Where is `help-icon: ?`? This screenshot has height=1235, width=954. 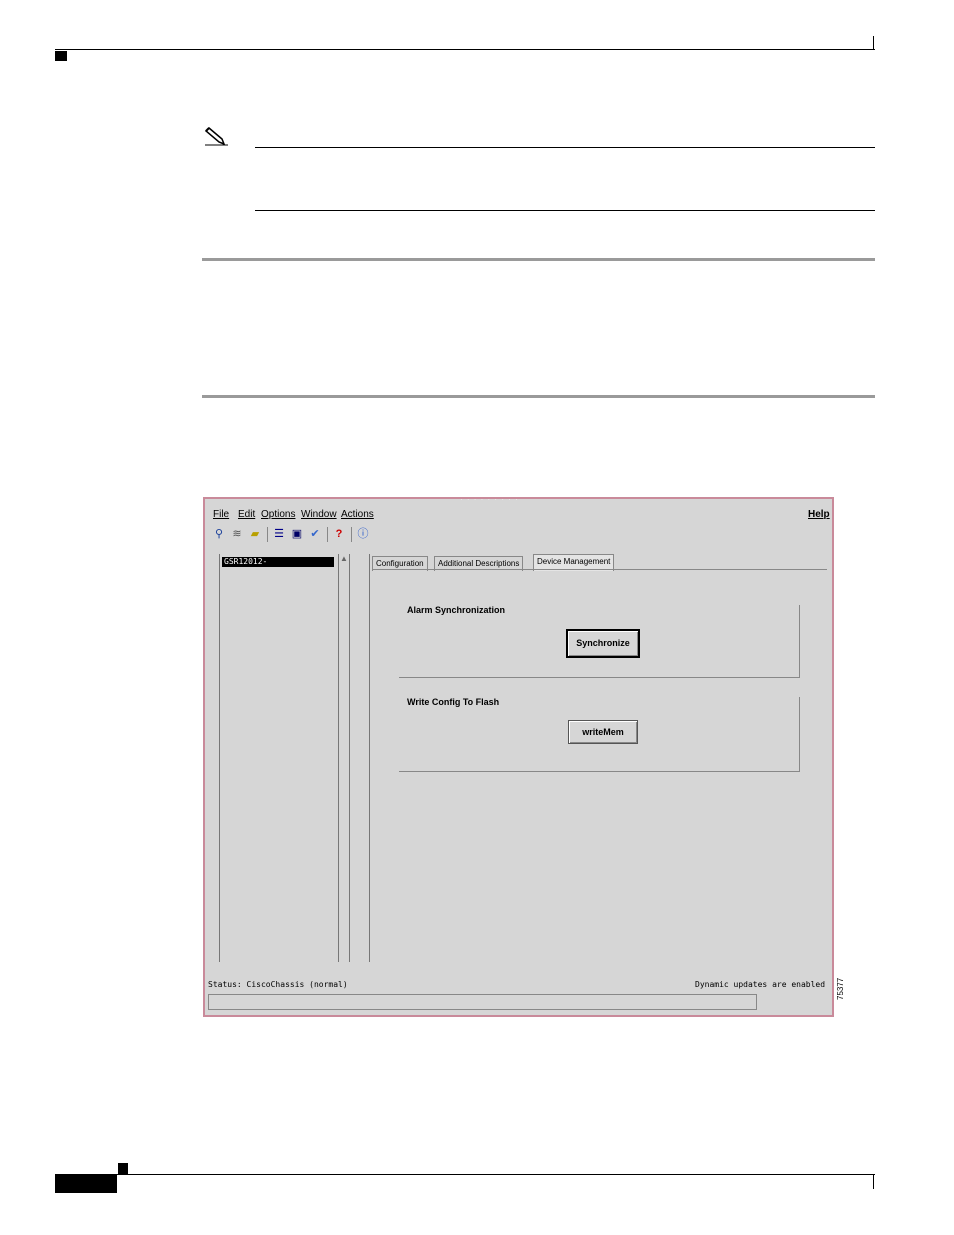 help-icon: ? is located at coordinates (339, 534).